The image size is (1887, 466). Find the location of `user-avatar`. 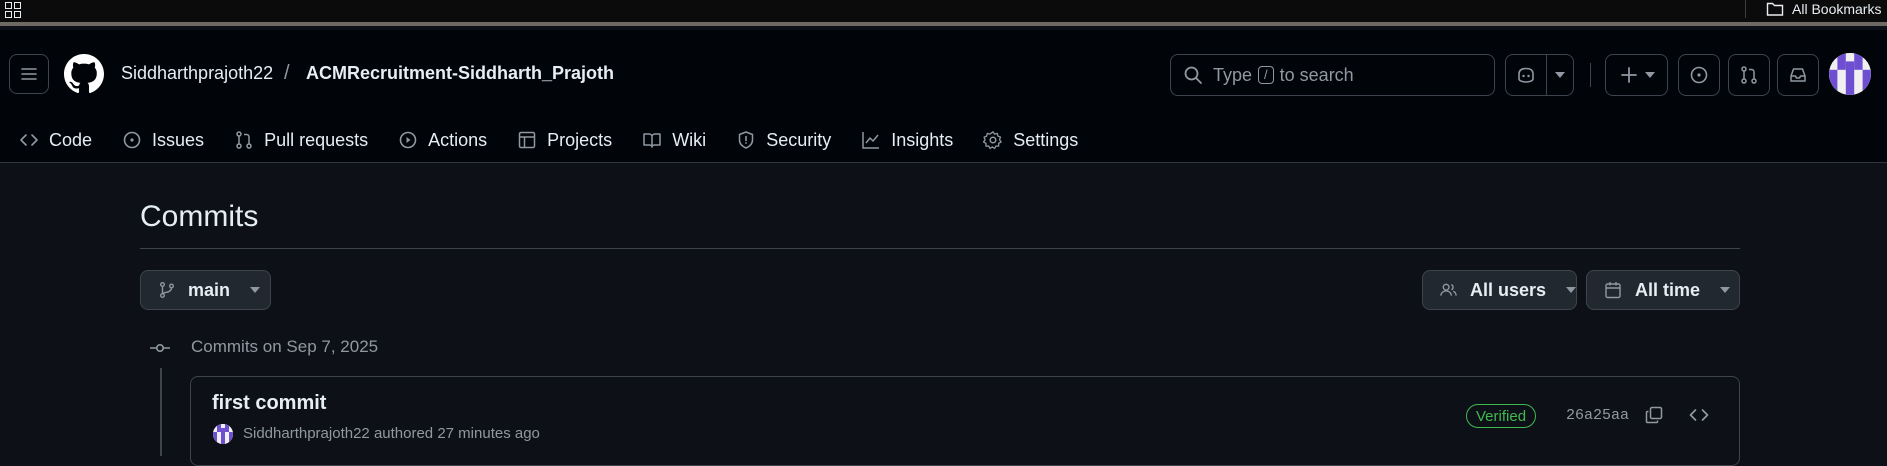

user-avatar is located at coordinates (1850, 74).